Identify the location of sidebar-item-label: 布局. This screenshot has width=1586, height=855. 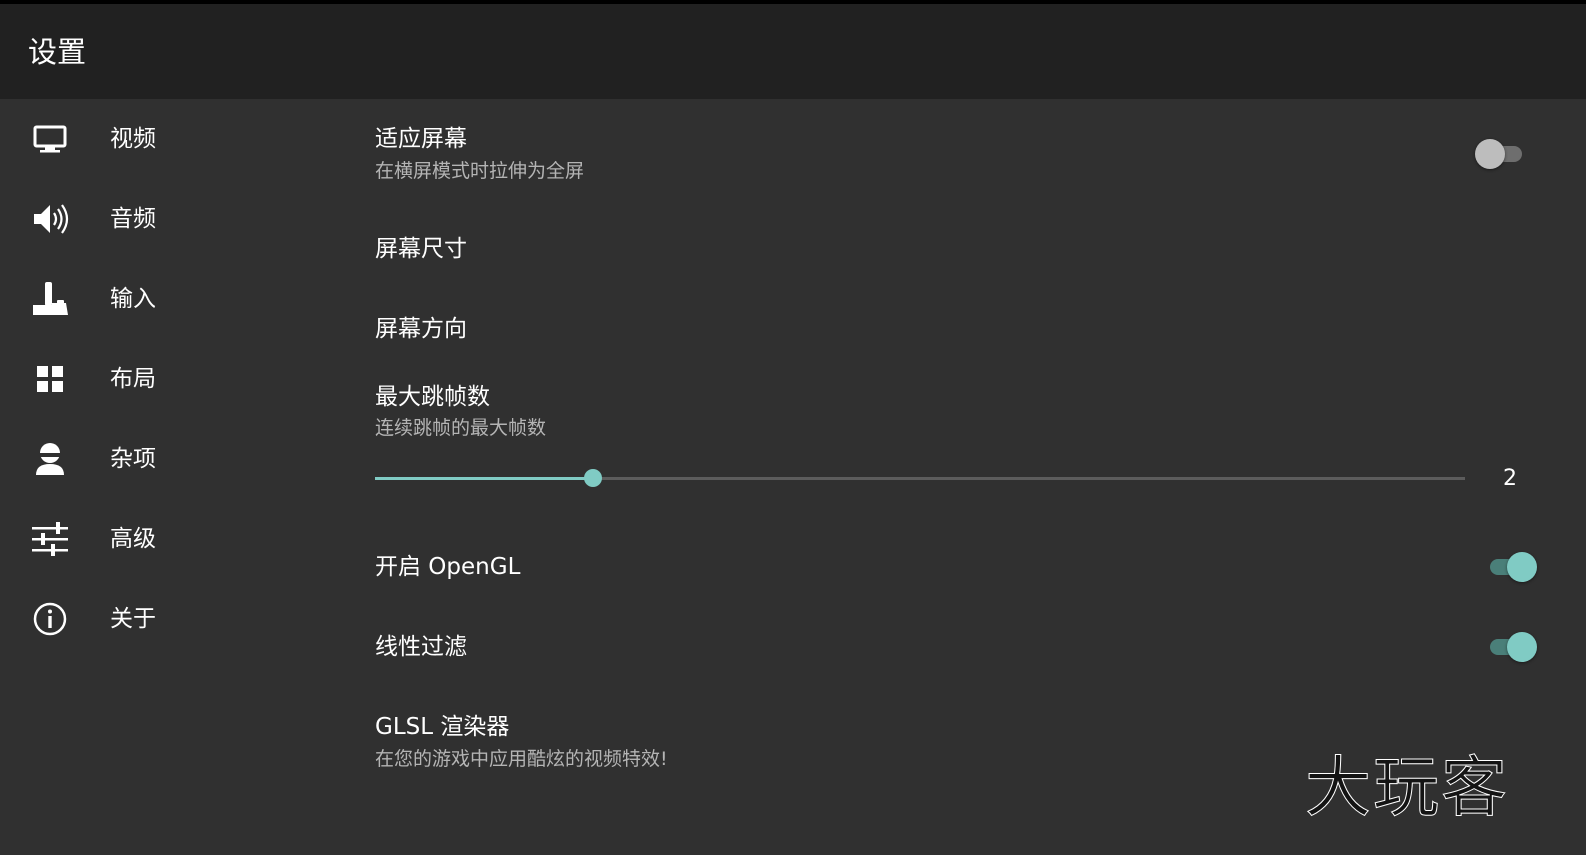
(133, 379).